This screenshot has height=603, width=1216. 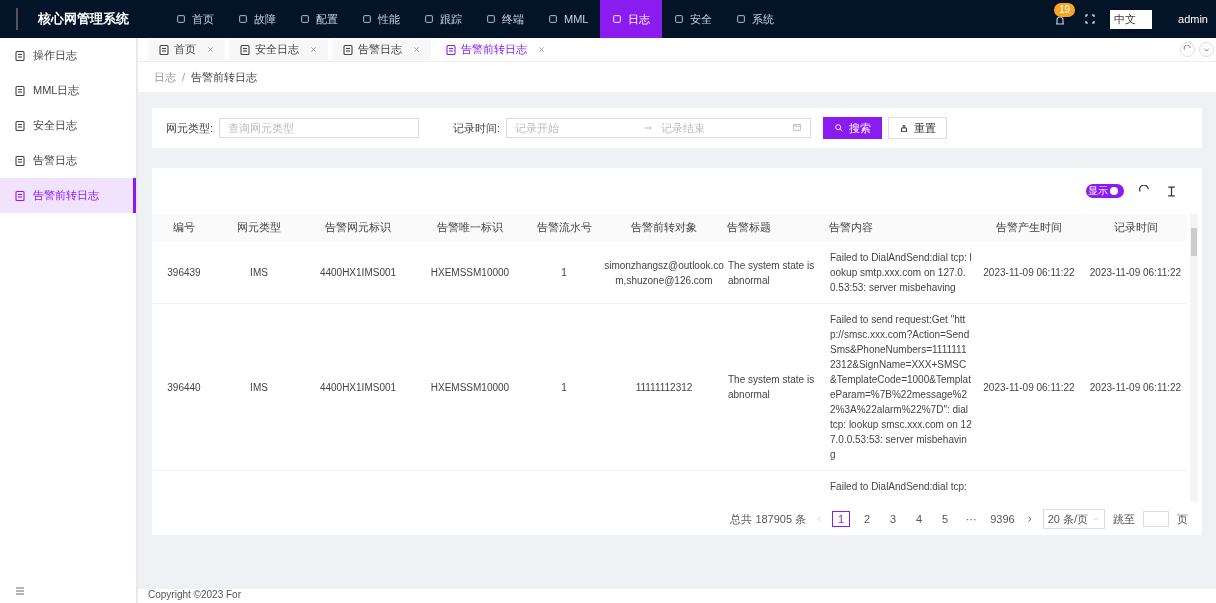 What do you see at coordinates (1002, 519) in the screenshot?
I see `page-button: 9396` at bounding box center [1002, 519].